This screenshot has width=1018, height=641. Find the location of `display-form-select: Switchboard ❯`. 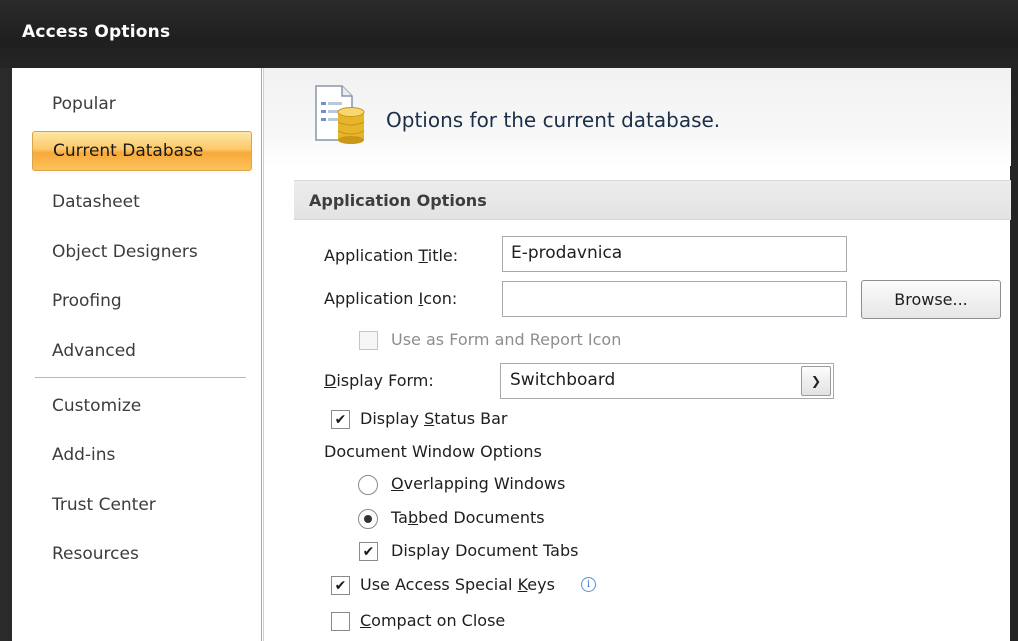

display-form-select: Switchboard ❯ is located at coordinates (667, 381).